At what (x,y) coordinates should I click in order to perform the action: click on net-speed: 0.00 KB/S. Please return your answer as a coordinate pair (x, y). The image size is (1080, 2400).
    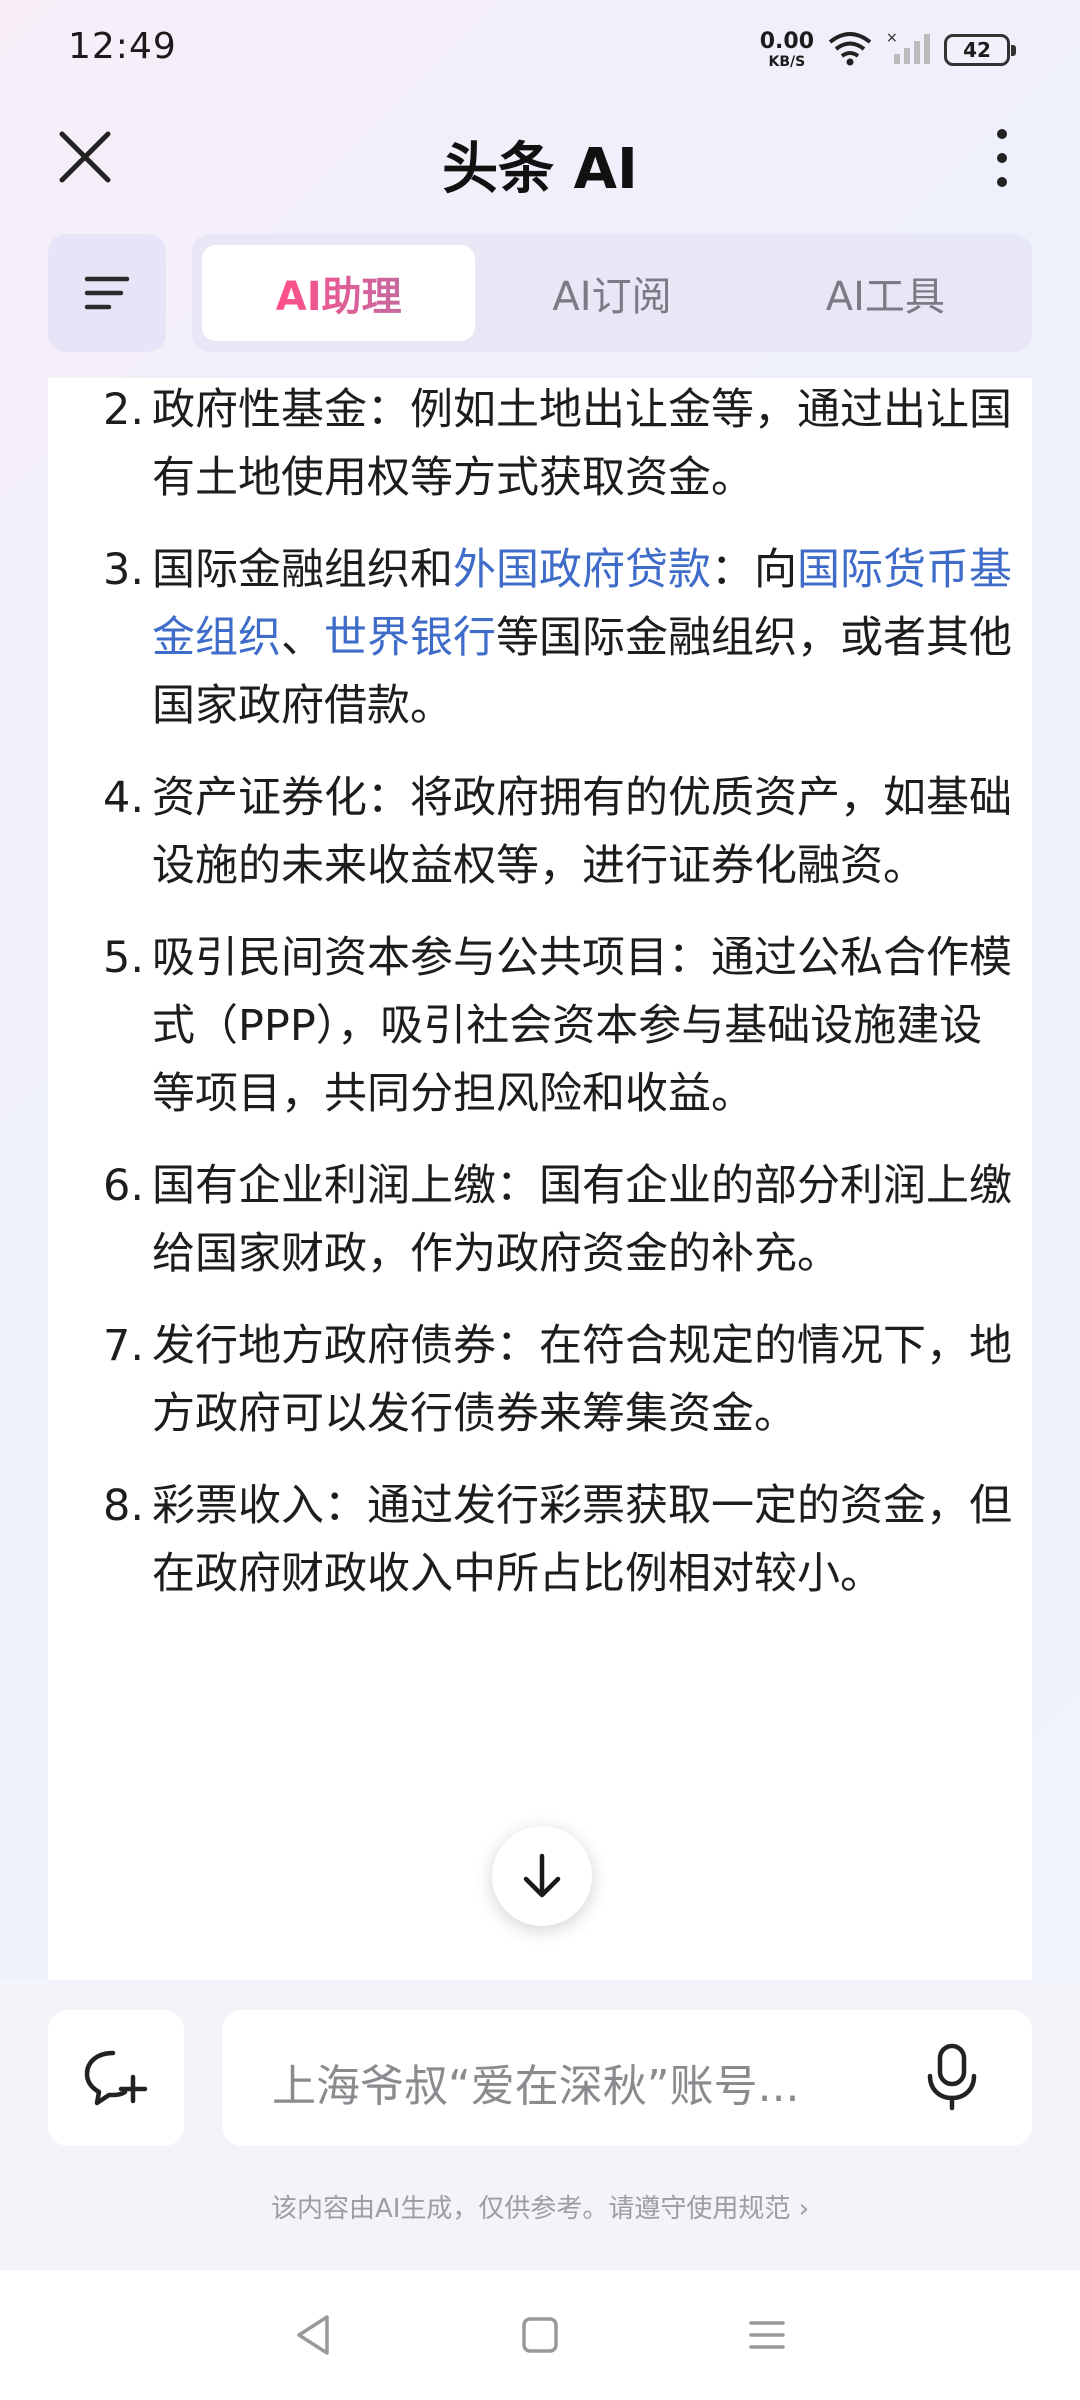
    Looking at the image, I should click on (786, 49).